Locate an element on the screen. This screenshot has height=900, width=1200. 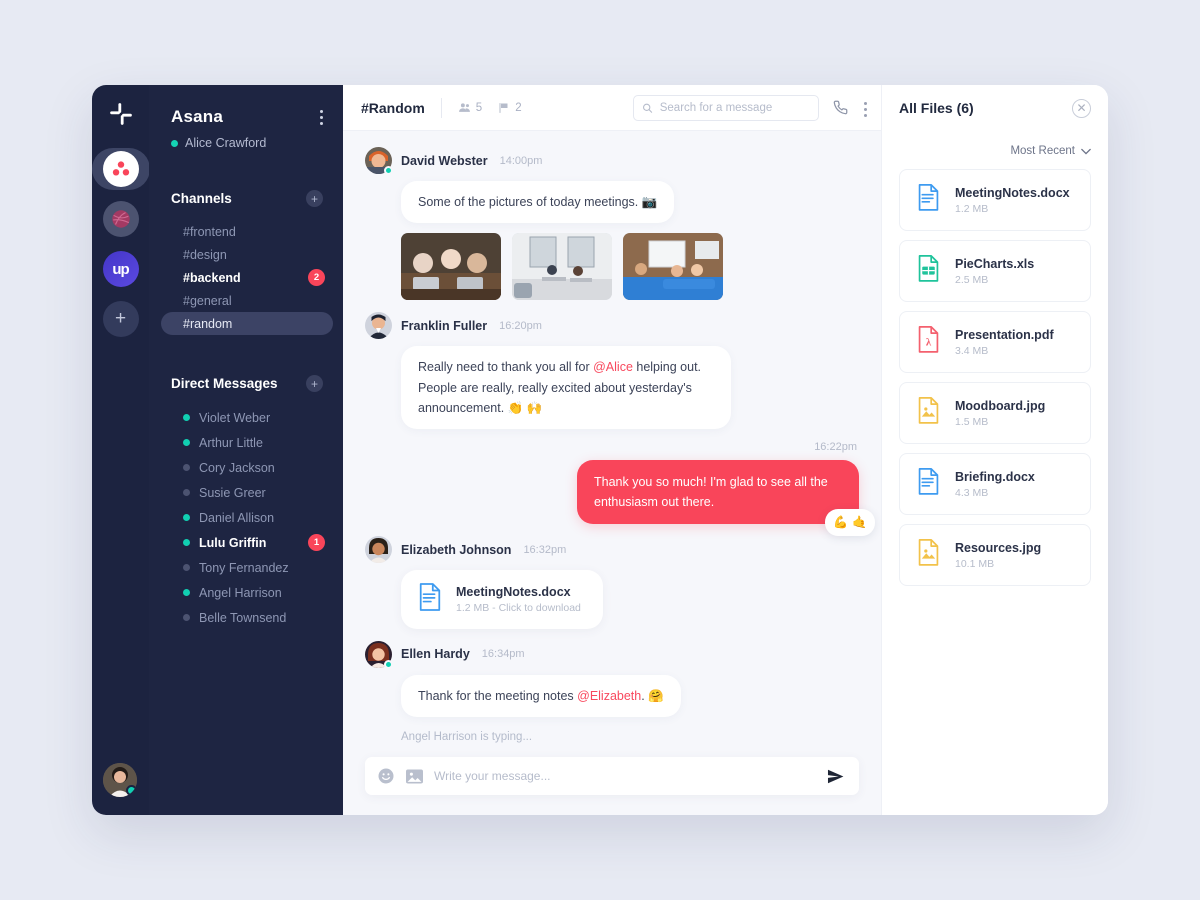
file-card: MeetingNotes.docx 1.2 MB is located at coordinates (995, 200).